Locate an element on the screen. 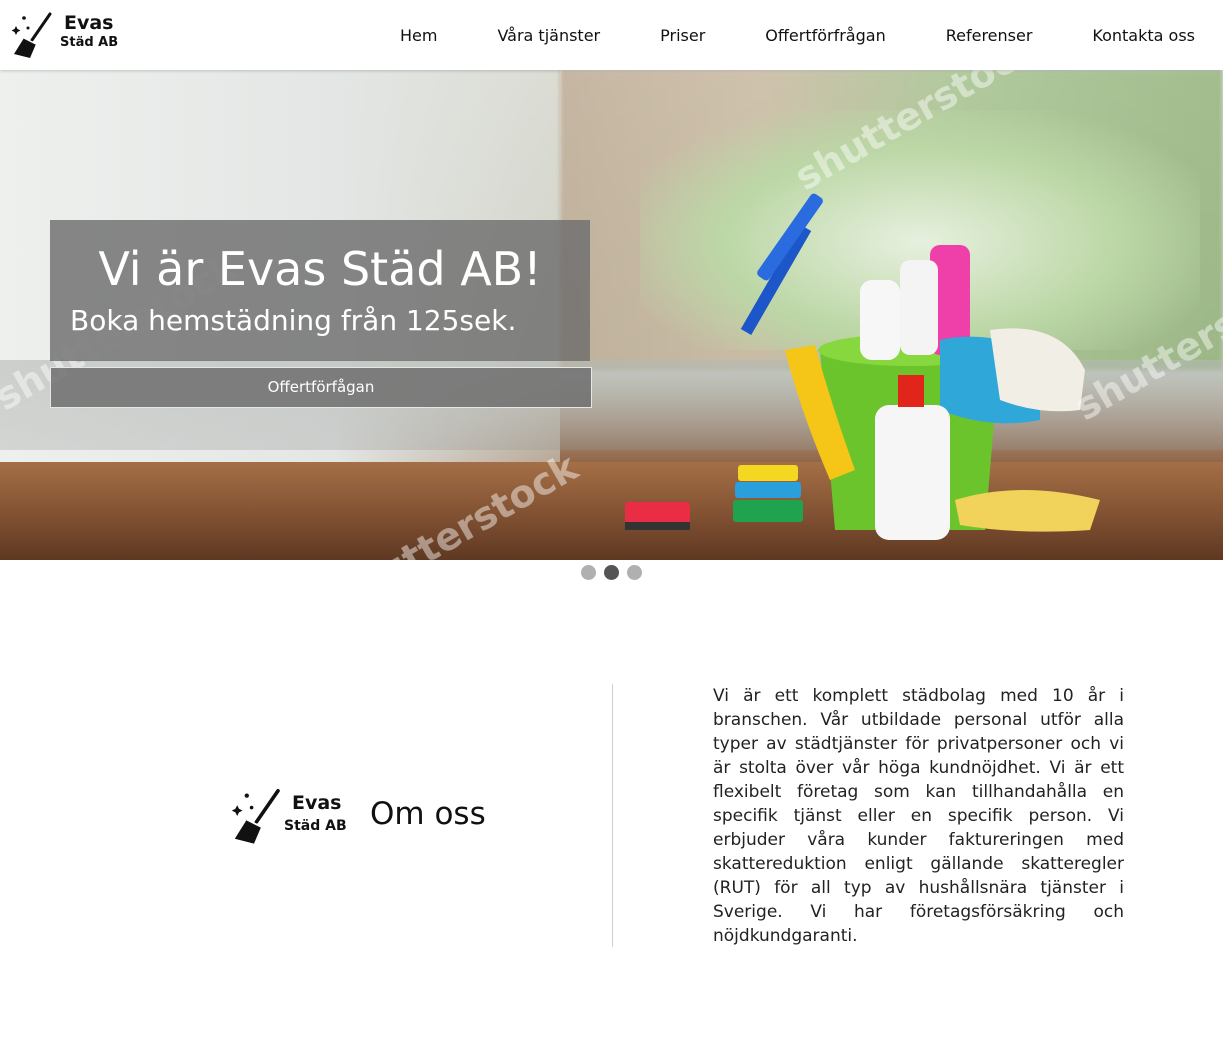 The height and width of the screenshot is (1048, 1223). about-brand-line1: Evas is located at coordinates (317, 803).